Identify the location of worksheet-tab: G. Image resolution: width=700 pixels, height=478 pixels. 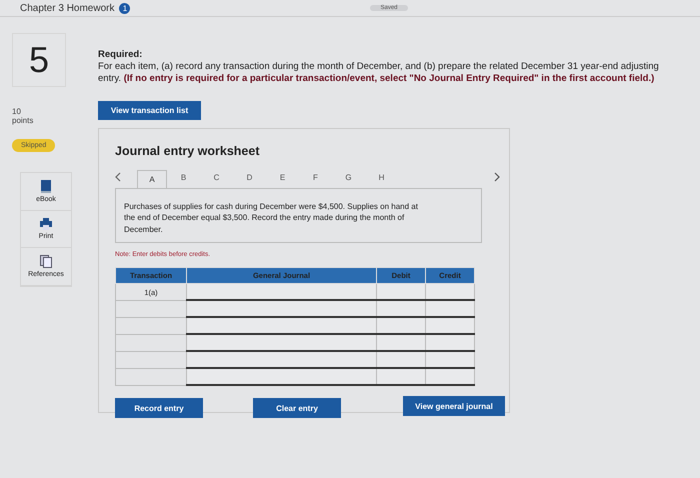
(348, 180).